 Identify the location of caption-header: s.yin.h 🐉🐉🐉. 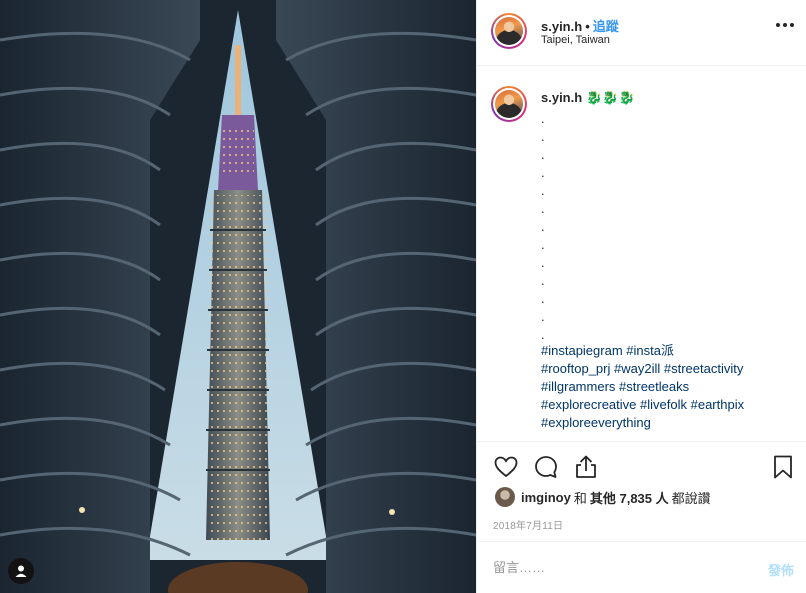
(588, 98).